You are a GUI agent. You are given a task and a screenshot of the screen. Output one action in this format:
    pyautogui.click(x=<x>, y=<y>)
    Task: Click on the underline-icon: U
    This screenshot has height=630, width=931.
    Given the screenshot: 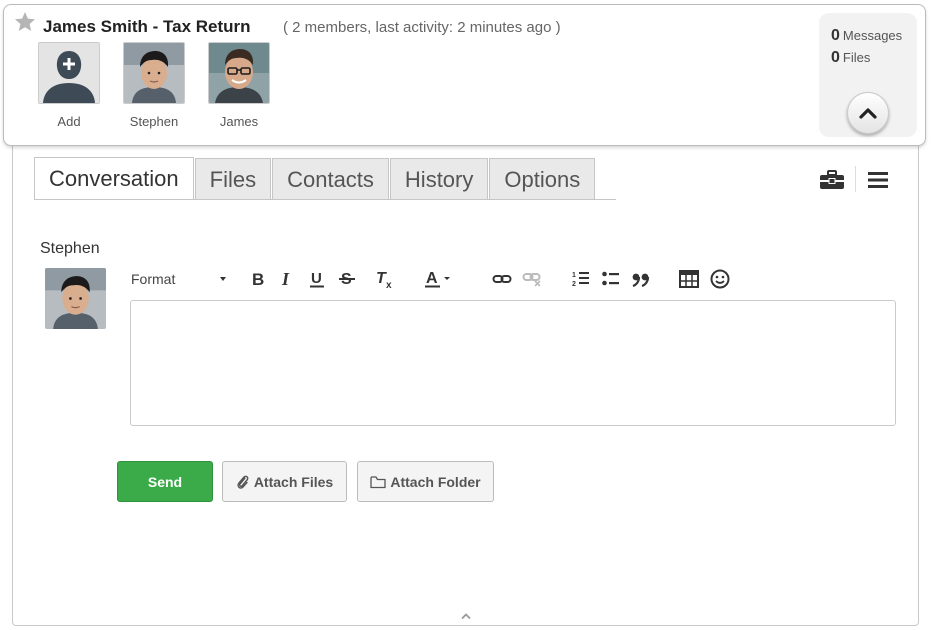 What is the action you would take?
    pyautogui.click(x=317, y=279)
    